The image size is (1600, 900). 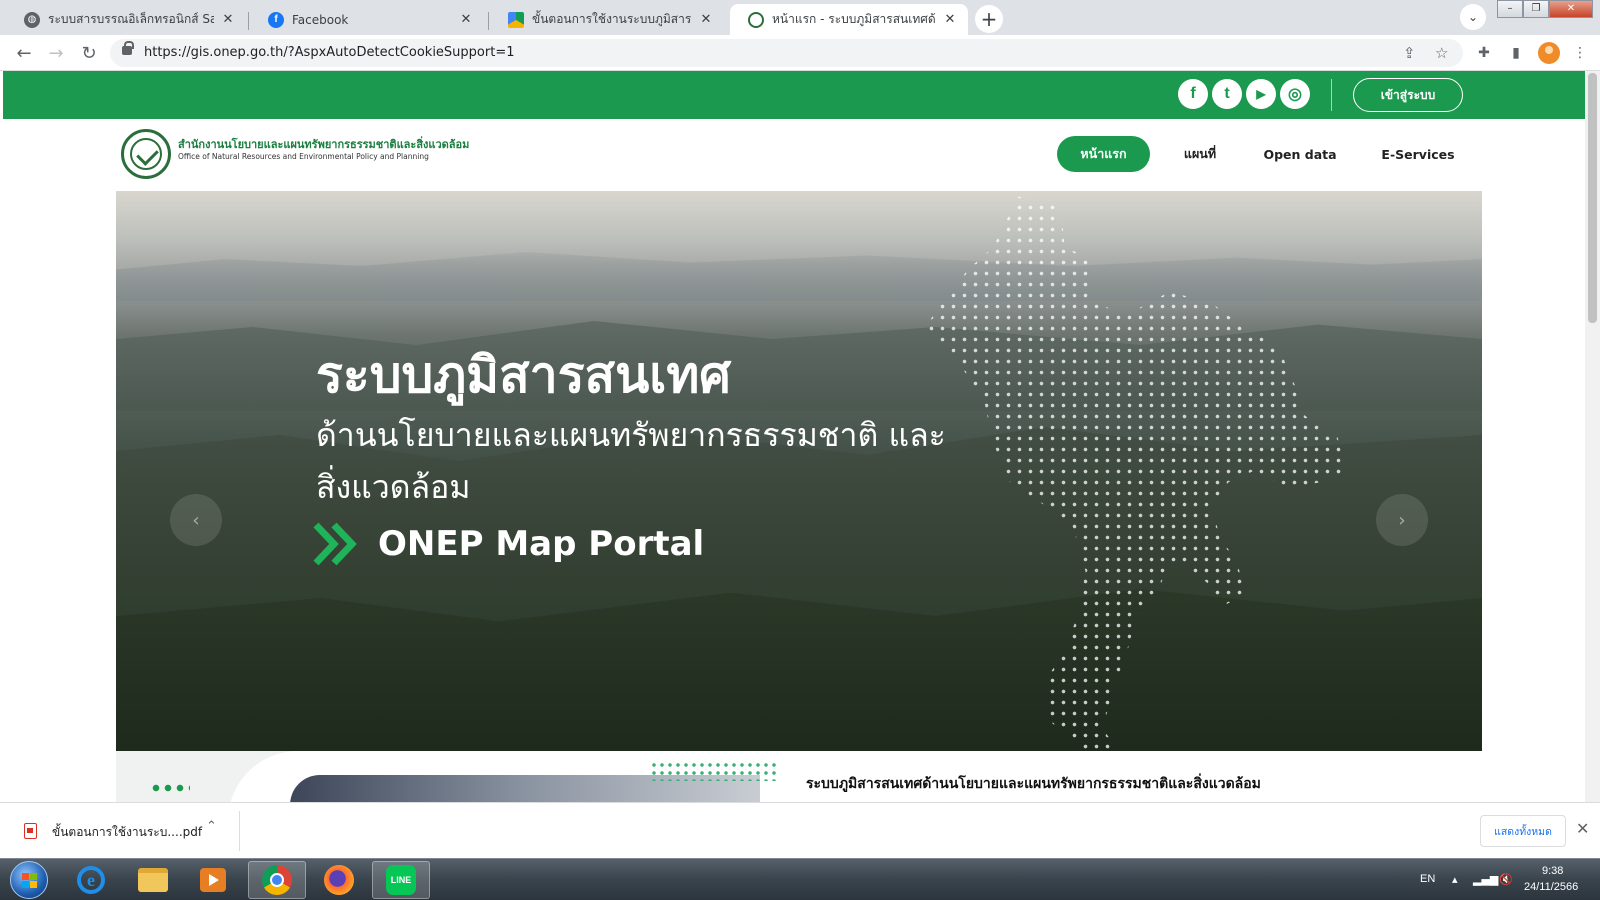 What do you see at coordinates (799, 276) in the screenshot?
I see `mountain-layer` at bounding box center [799, 276].